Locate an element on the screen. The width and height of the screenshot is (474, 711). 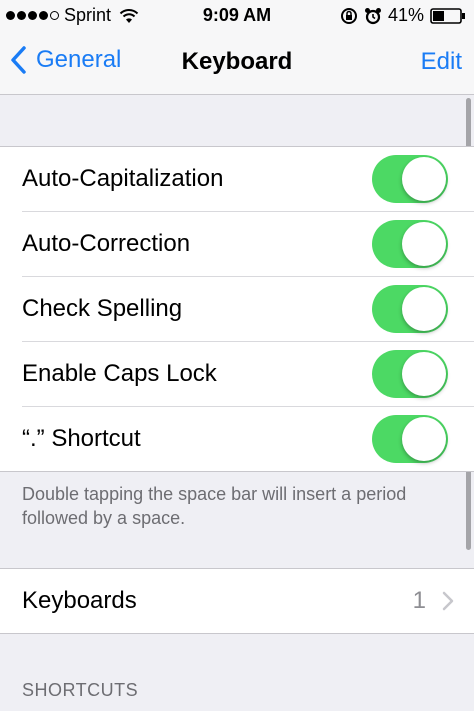
setting-label: “.” Shortcut is located at coordinates (81, 438).